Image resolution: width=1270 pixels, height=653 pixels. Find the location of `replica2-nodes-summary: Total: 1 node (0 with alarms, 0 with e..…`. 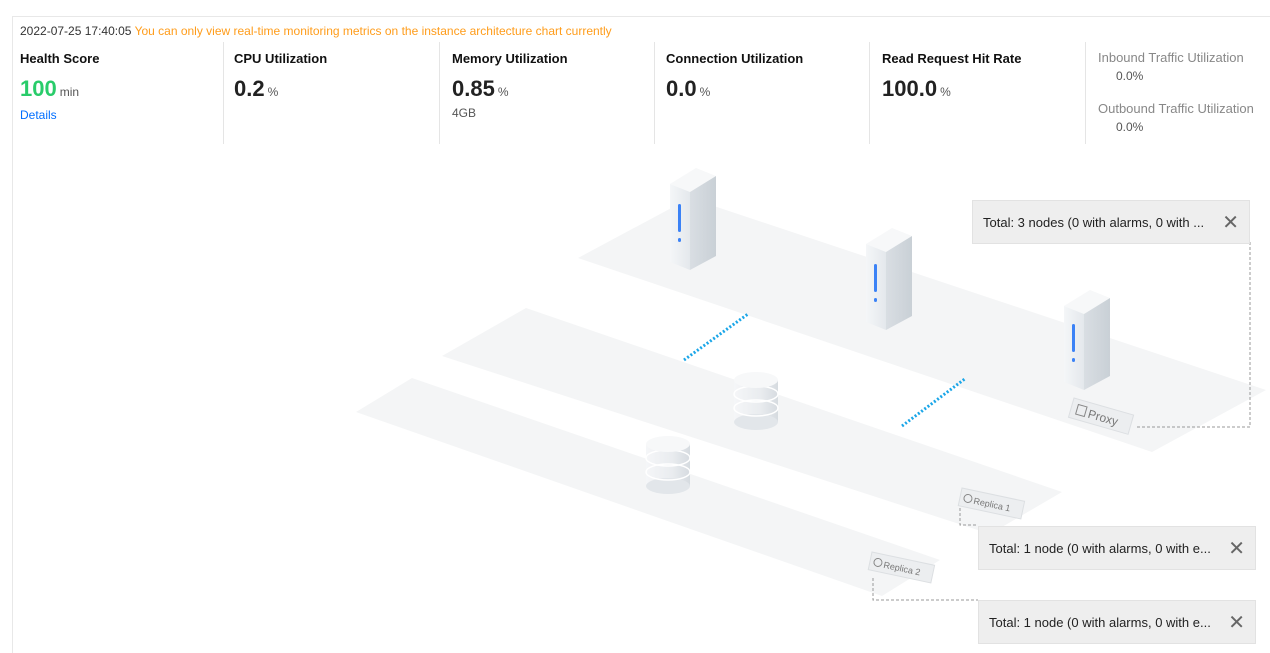

replica2-nodes-summary: Total: 1 node (0 with alarms, 0 with e..… is located at coordinates (1100, 622).